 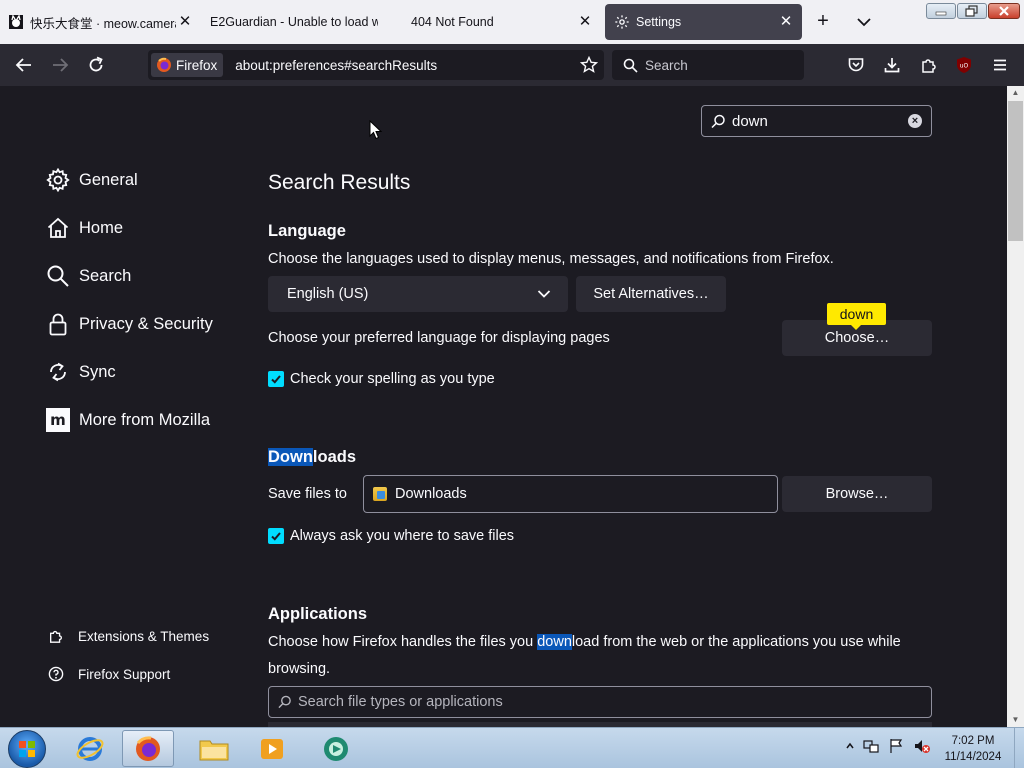 I want to click on tab-404: 404 Not Found ✕, so click(x=504, y=22).